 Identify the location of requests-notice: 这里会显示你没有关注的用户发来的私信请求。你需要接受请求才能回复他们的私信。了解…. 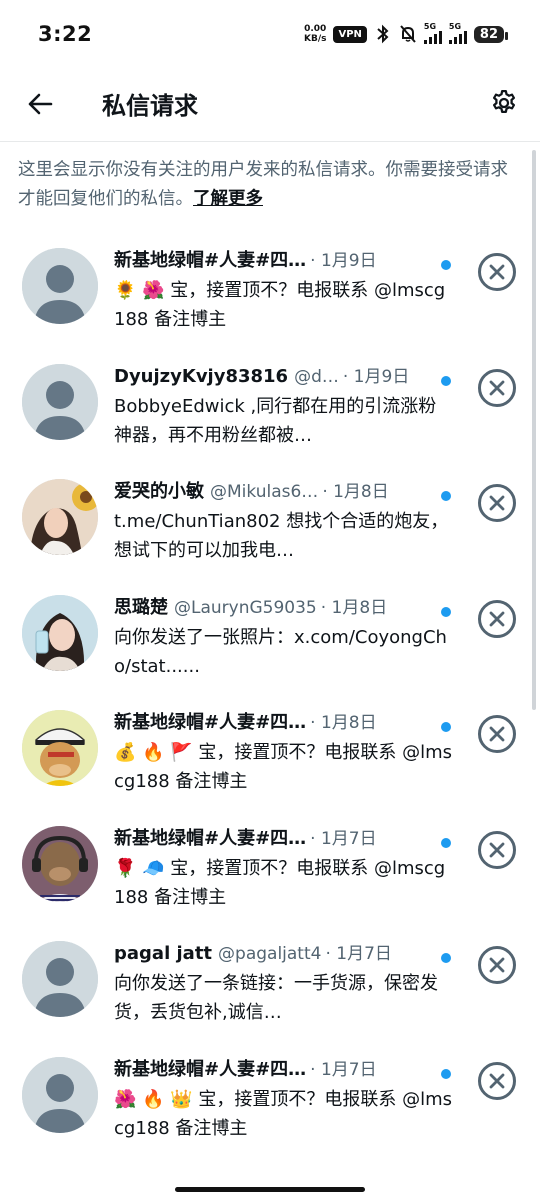
(268, 185).